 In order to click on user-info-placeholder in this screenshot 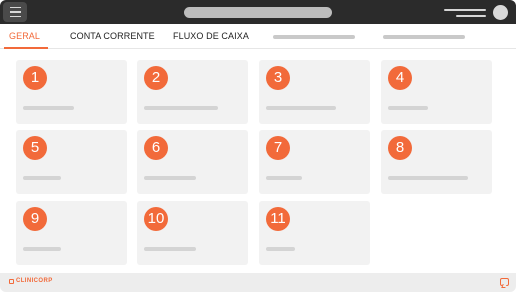, I will do `click(465, 13)`.